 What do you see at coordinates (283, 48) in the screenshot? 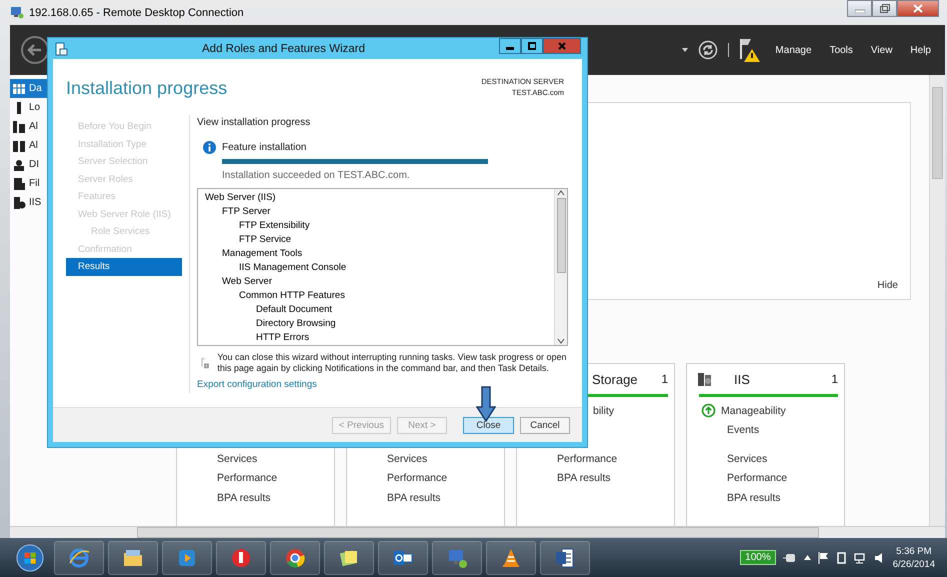
I see `dialog-title: Add Roles and Features Wizard` at bounding box center [283, 48].